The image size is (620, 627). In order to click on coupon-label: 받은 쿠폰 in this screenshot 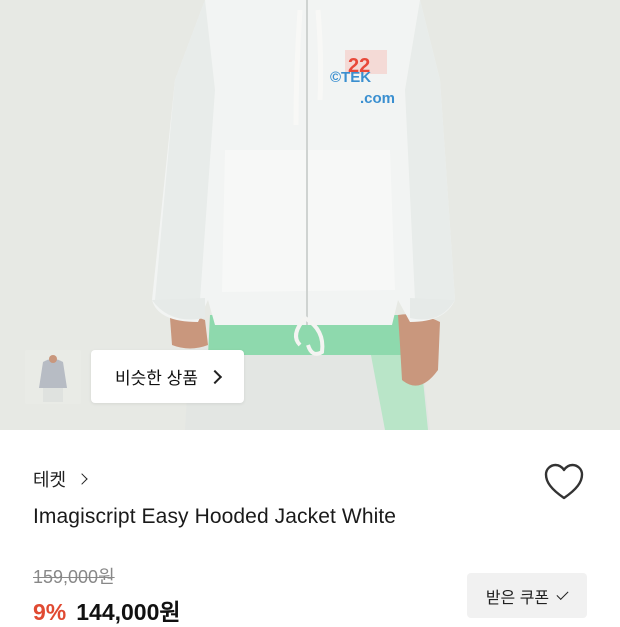, I will do `click(517, 598)`.